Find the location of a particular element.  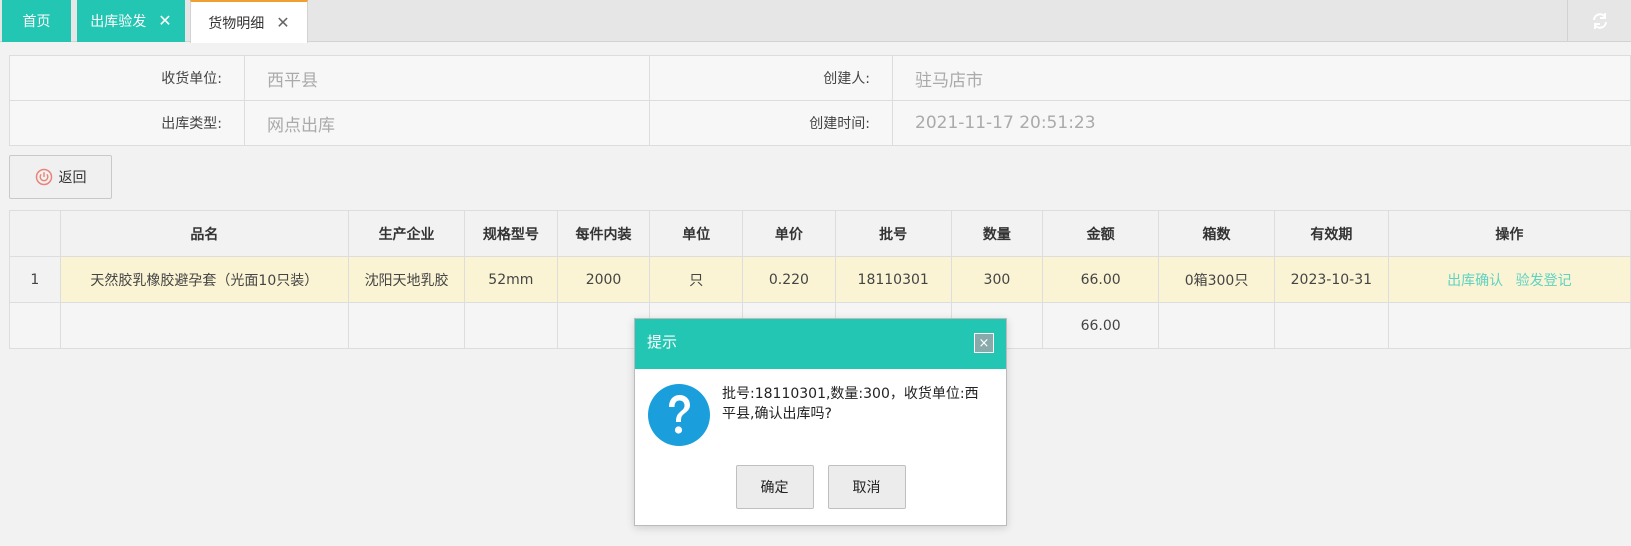

cell-per-pack: 2000 is located at coordinates (603, 279).